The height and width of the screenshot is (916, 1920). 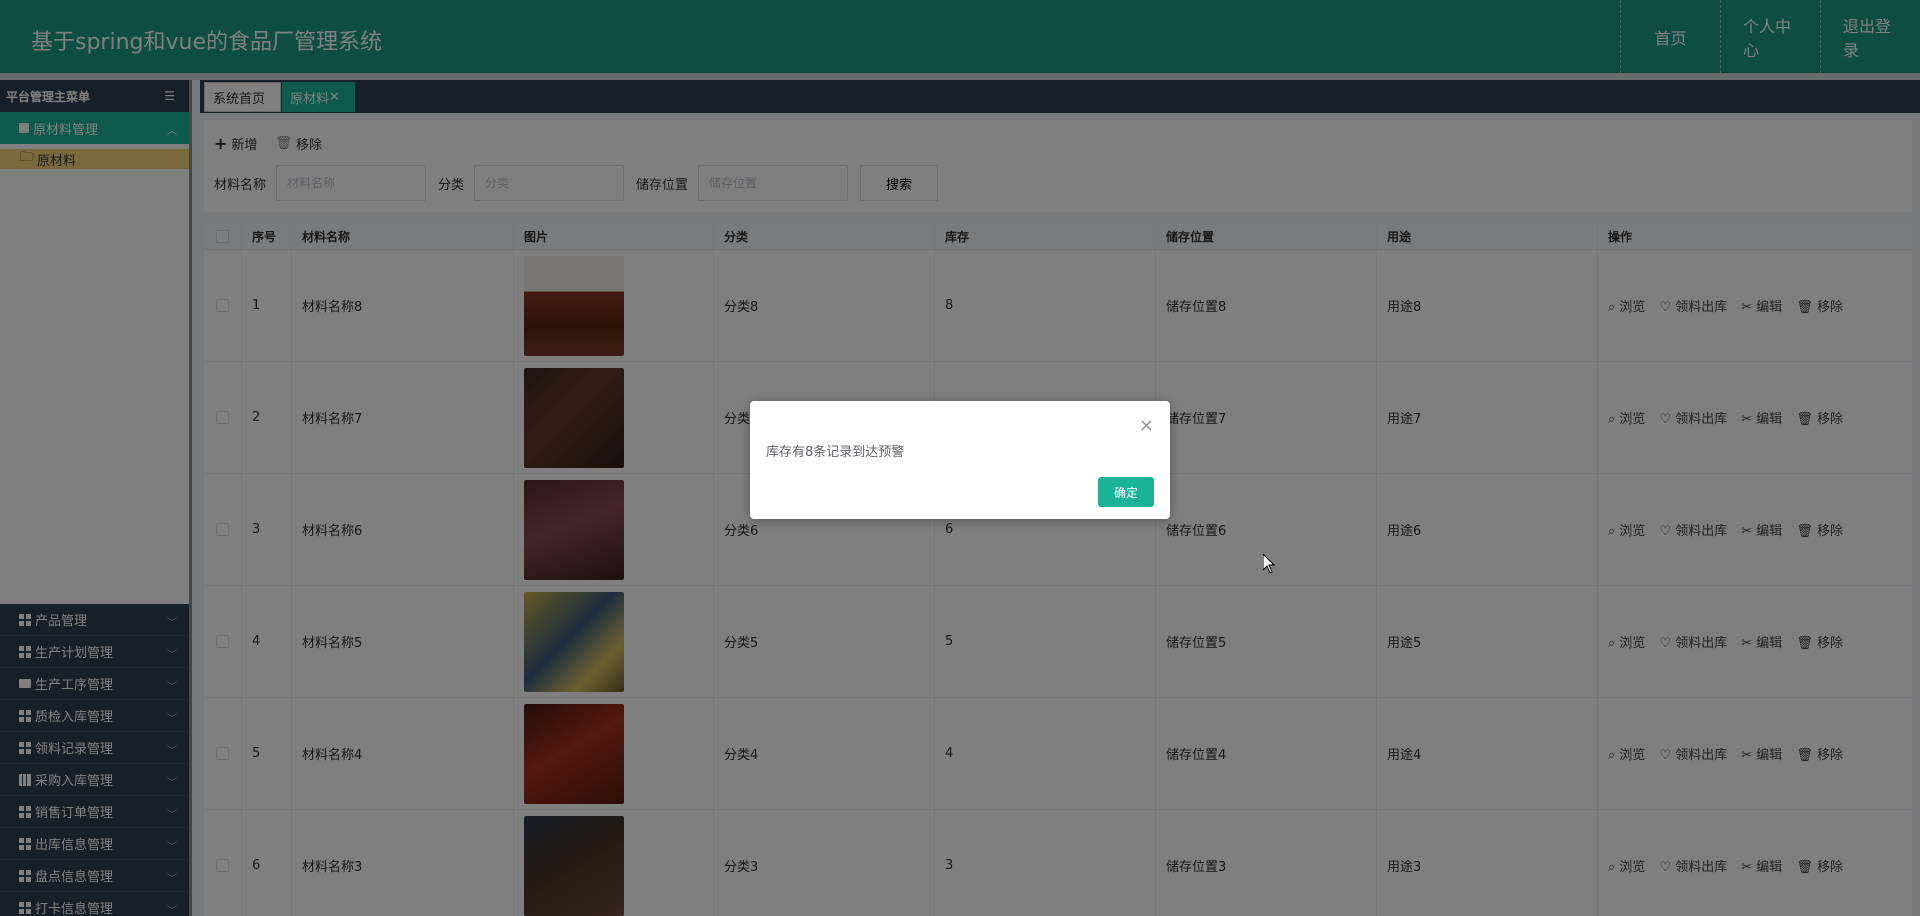 I want to click on dialog-message: 库存有8条记录到达预警, so click(x=835, y=452).